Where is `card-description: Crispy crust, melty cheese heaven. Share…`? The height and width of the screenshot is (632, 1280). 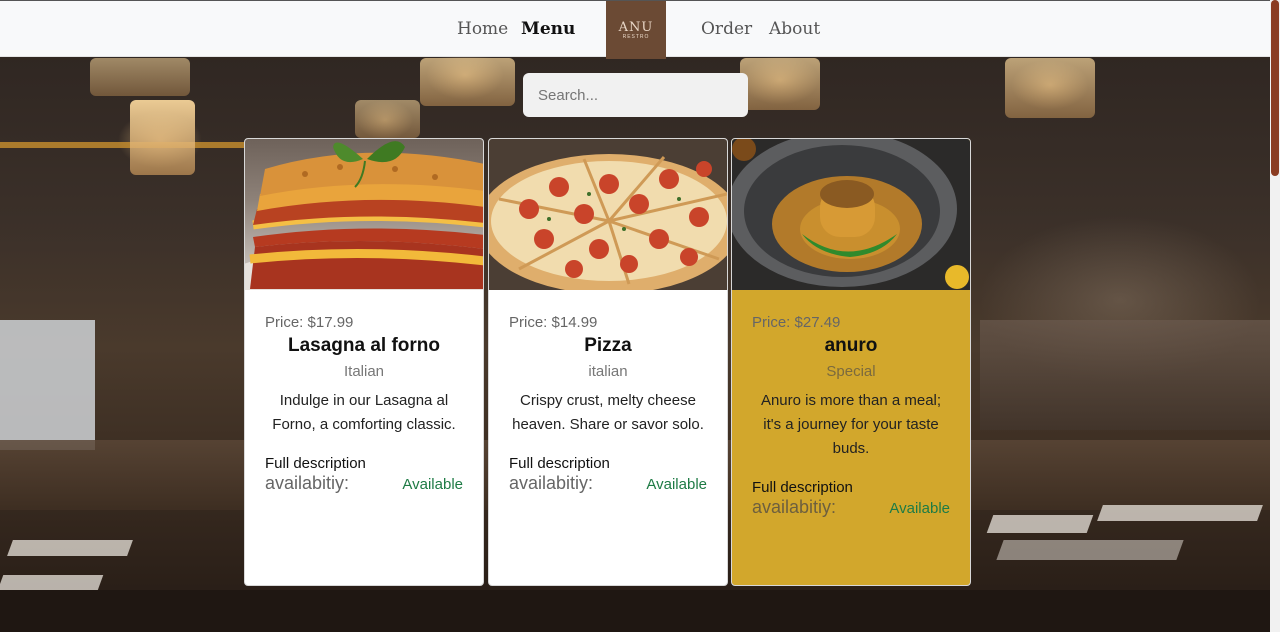 card-description: Crispy crust, melty cheese heaven. Share… is located at coordinates (608, 412).